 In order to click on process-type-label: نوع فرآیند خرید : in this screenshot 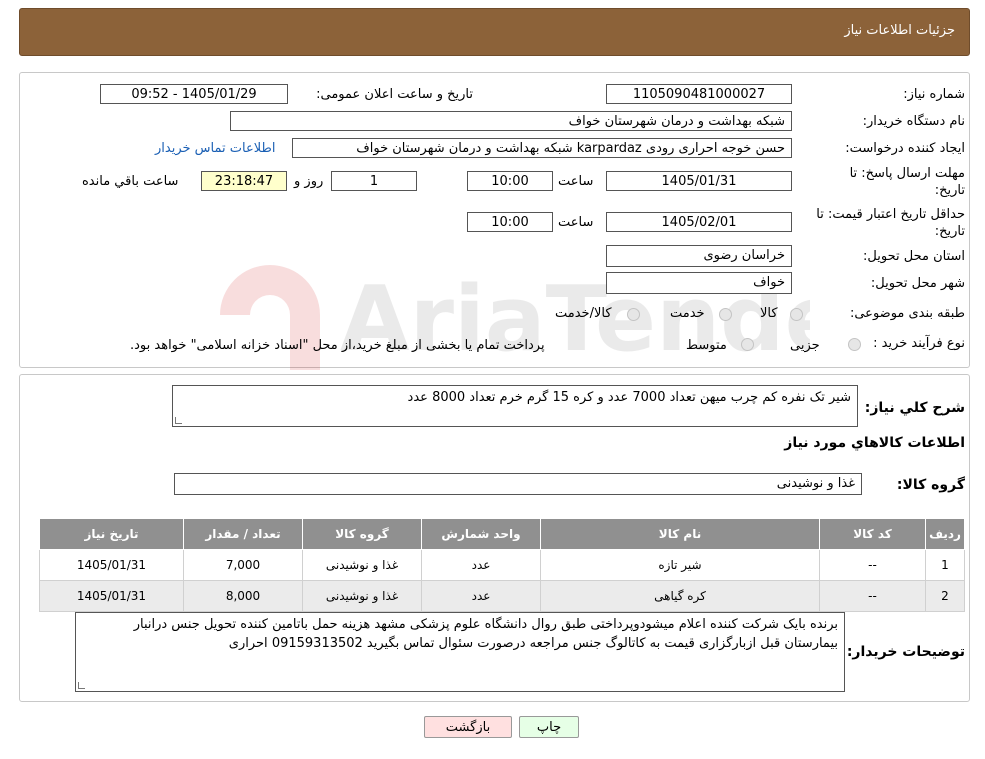, I will do `click(919, 343)`.